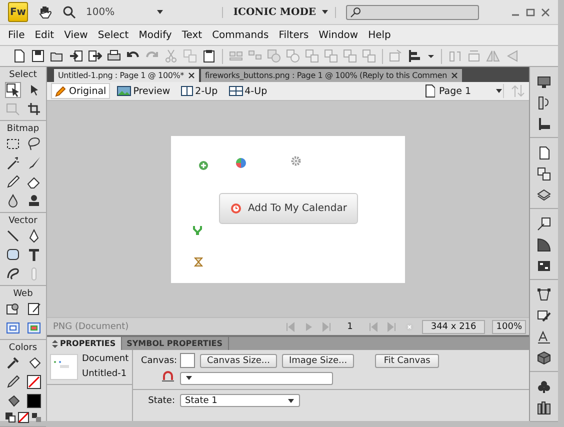 The width and height of the screenshot is (564, 427). I want to click on canvas-color-swatch, so click(187, 360).